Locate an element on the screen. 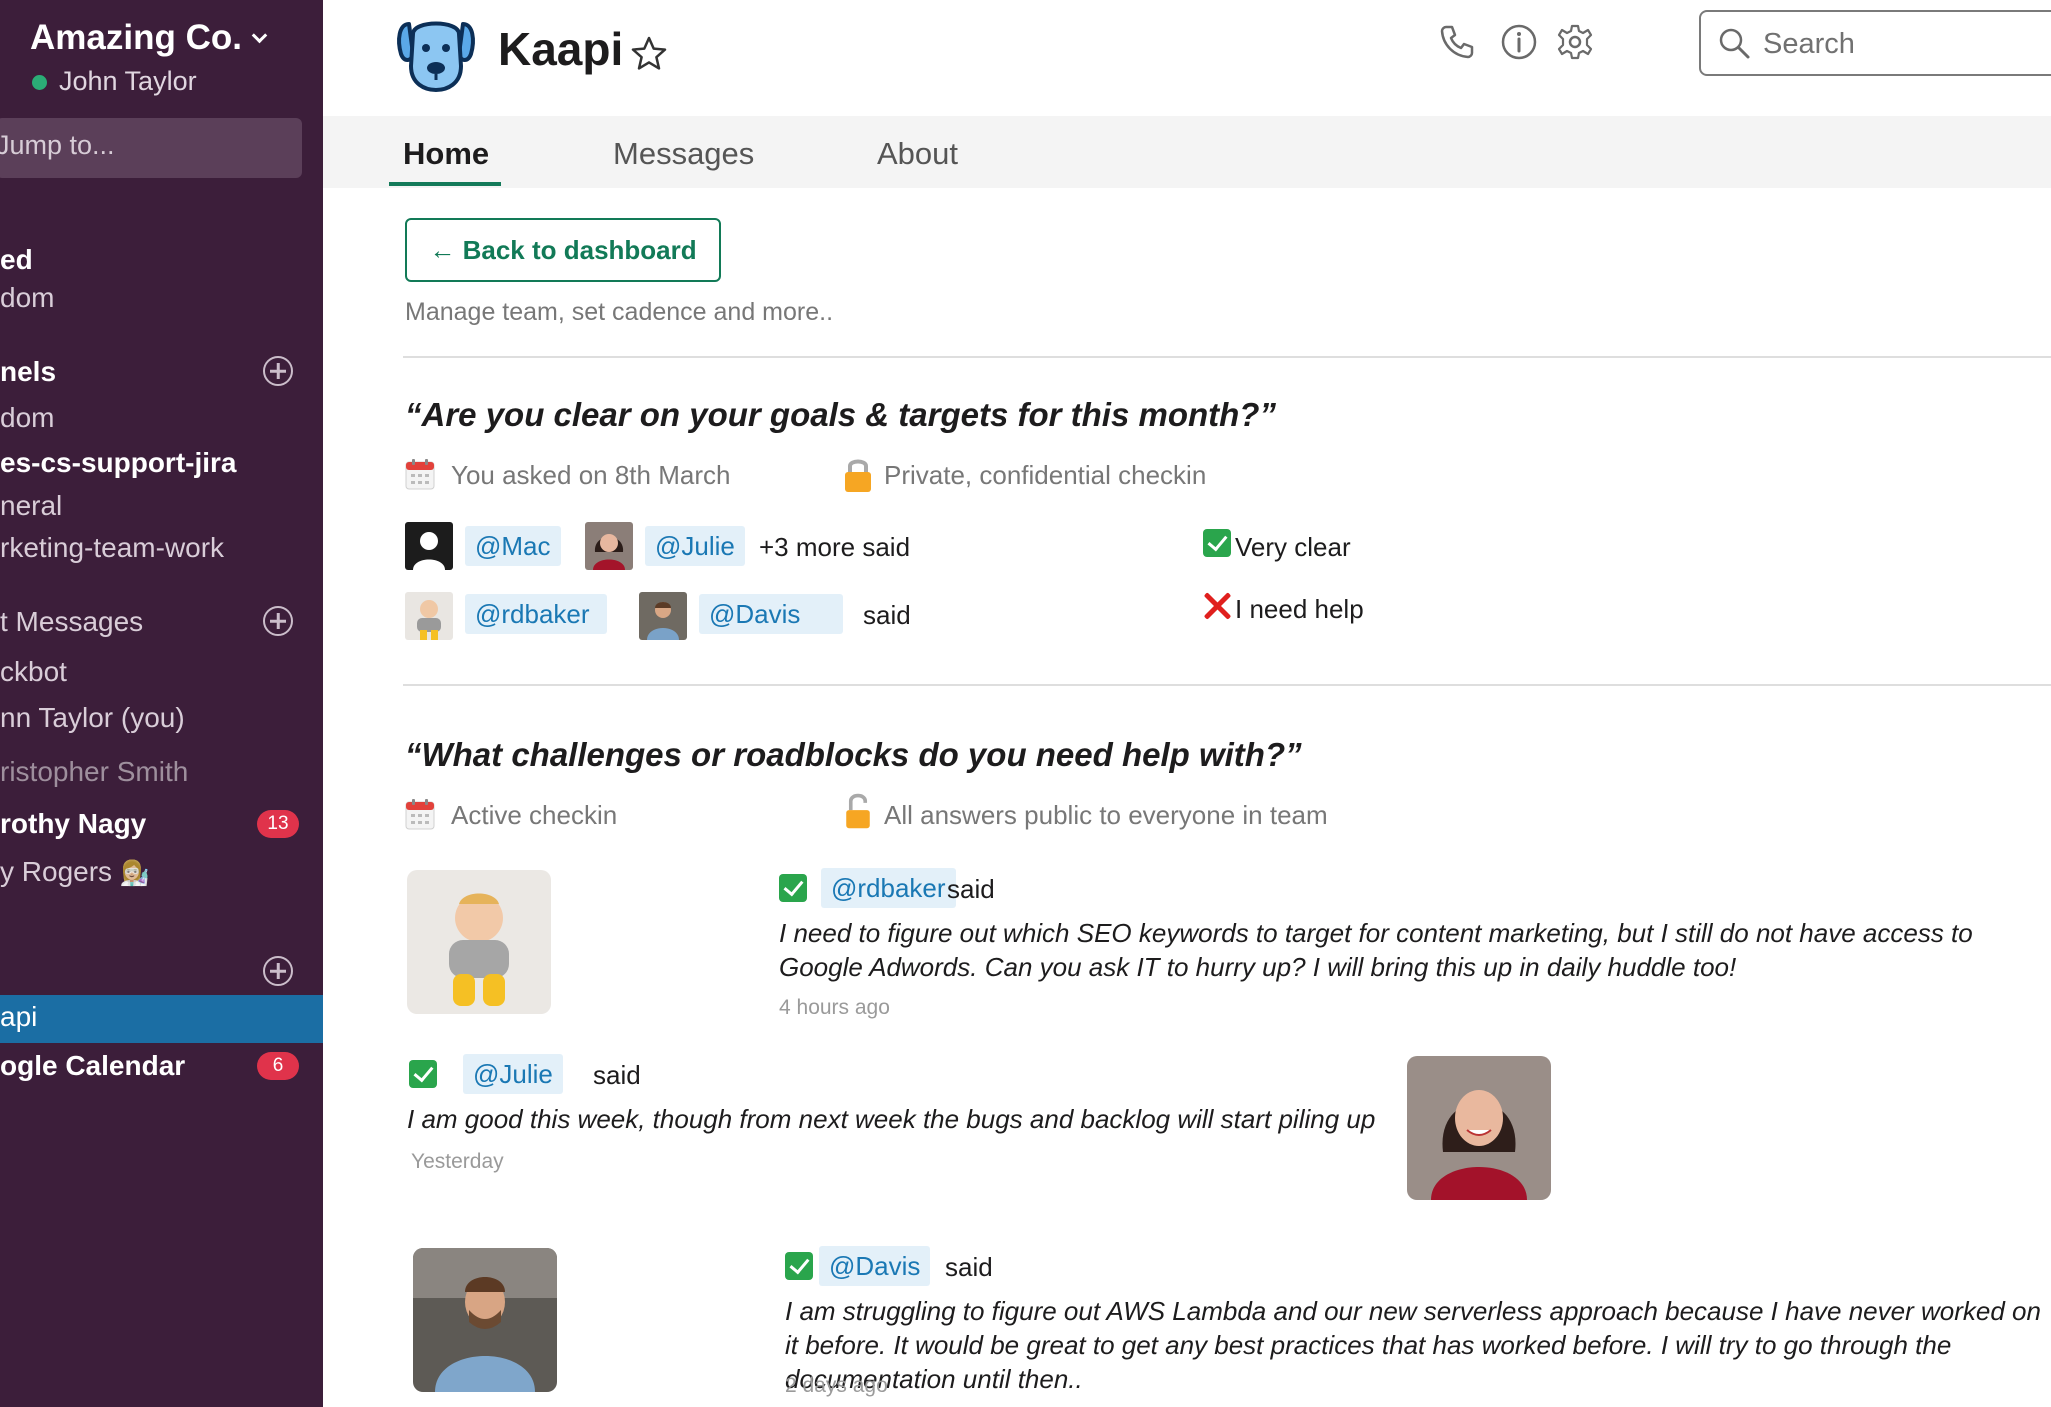 This screenshot has width=2051, height=1407. tab-home: Home is located at coordinates (446, 154).